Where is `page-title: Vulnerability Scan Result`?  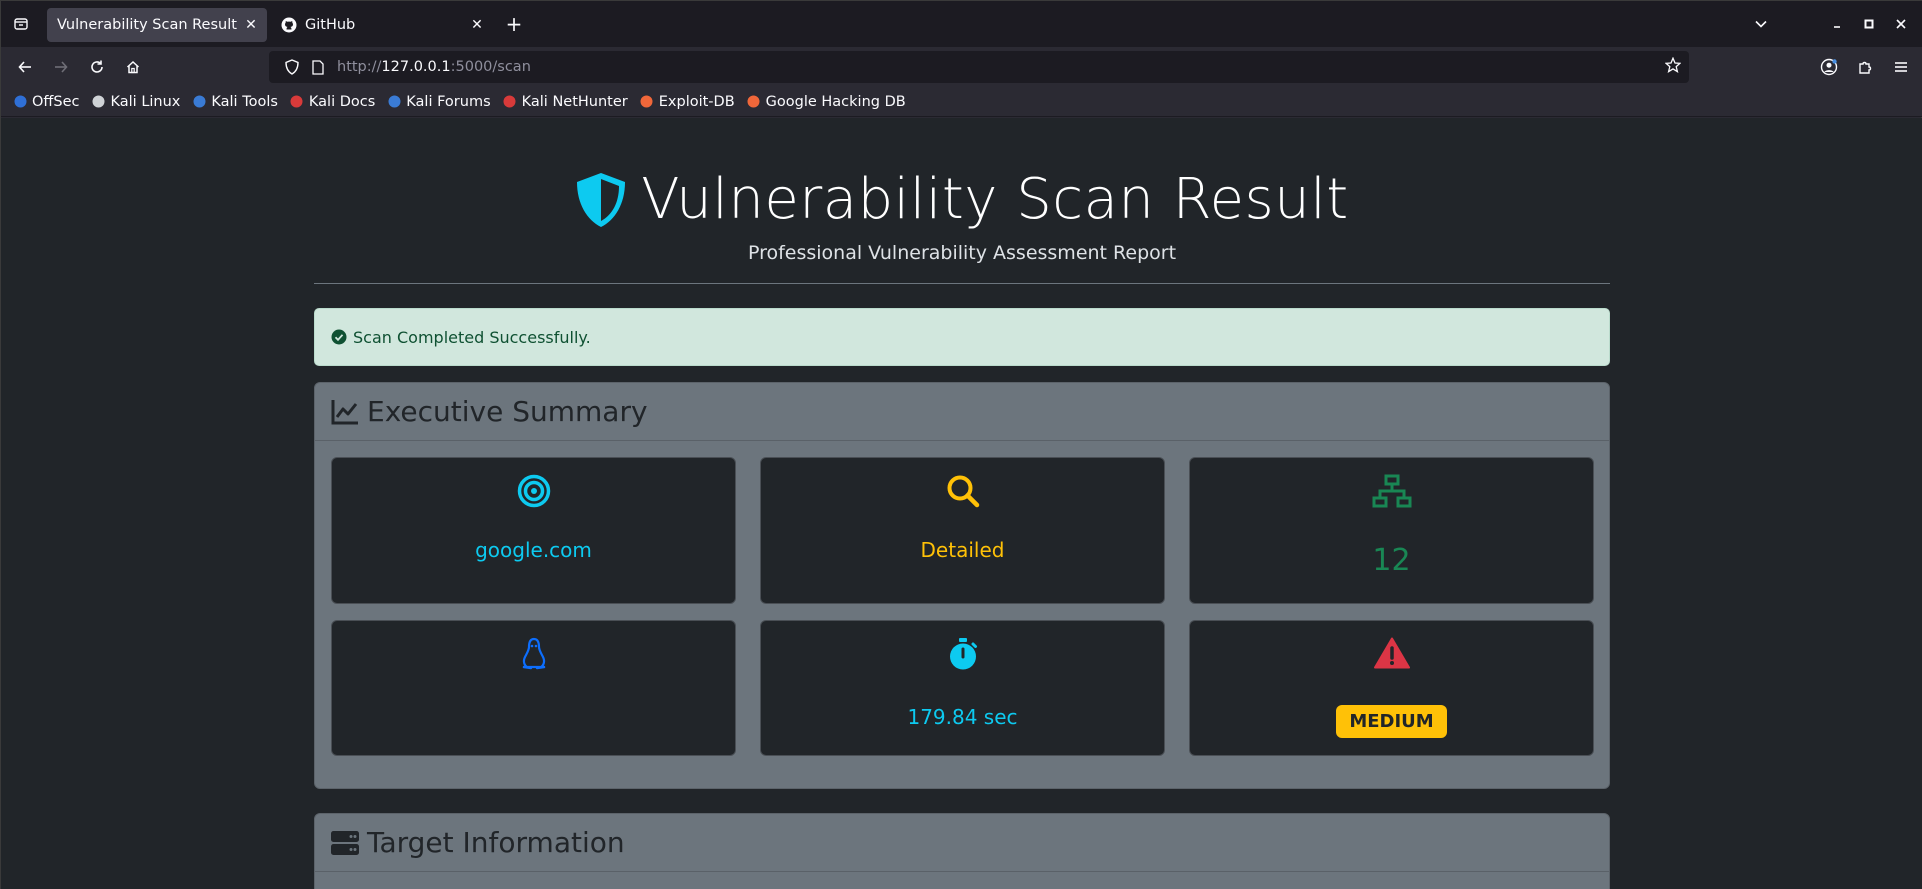 page-title: Vulnerability Scan Result is located at coordinates (962, 199).